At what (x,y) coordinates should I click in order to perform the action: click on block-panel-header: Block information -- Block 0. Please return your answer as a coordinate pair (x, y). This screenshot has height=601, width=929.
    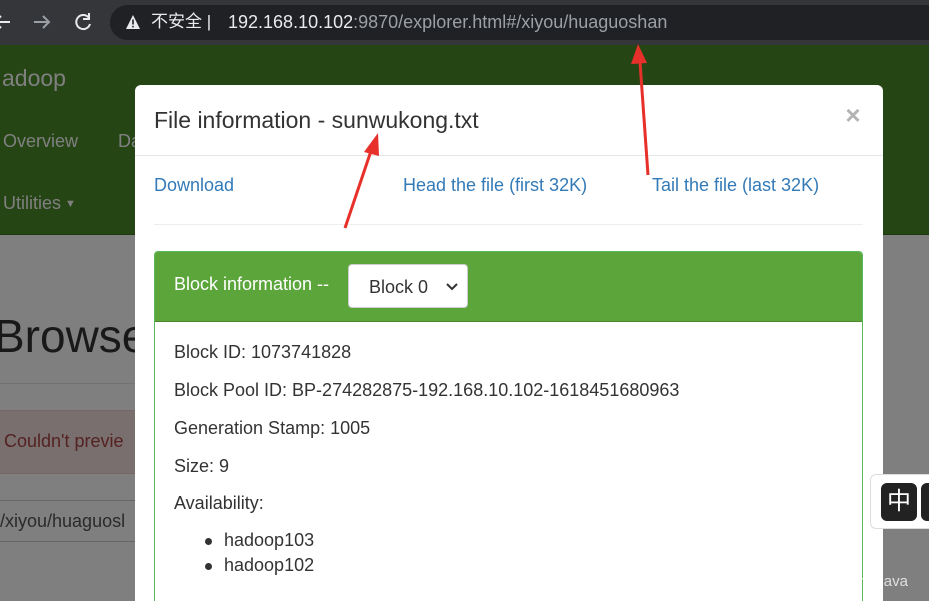
    Looking at the image, I should click on (508, 287).